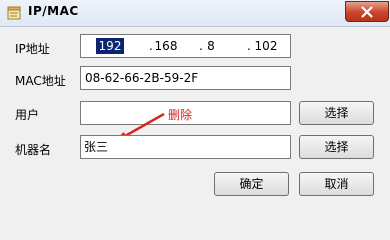 This screenshot has width=390, height=240. What do you see at coordinates (185, 147) in the screenshot?
I see `machine-name-field: 张三` at bounding box center [185, 147].